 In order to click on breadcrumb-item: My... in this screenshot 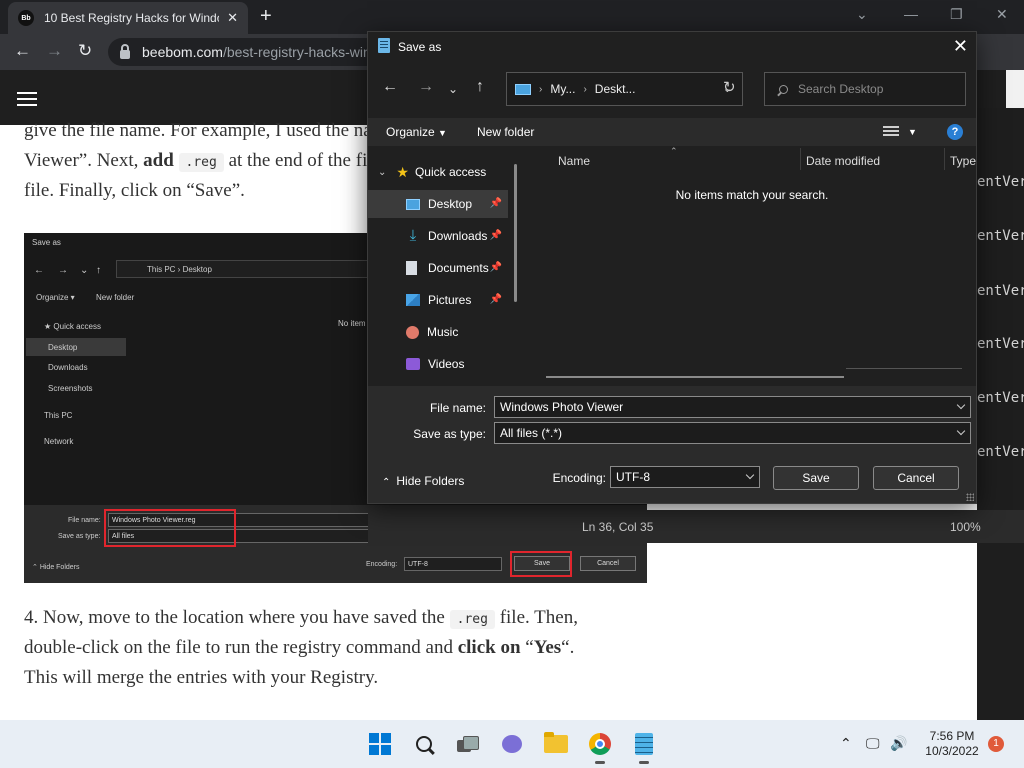, I will do `click(562, 89)`.